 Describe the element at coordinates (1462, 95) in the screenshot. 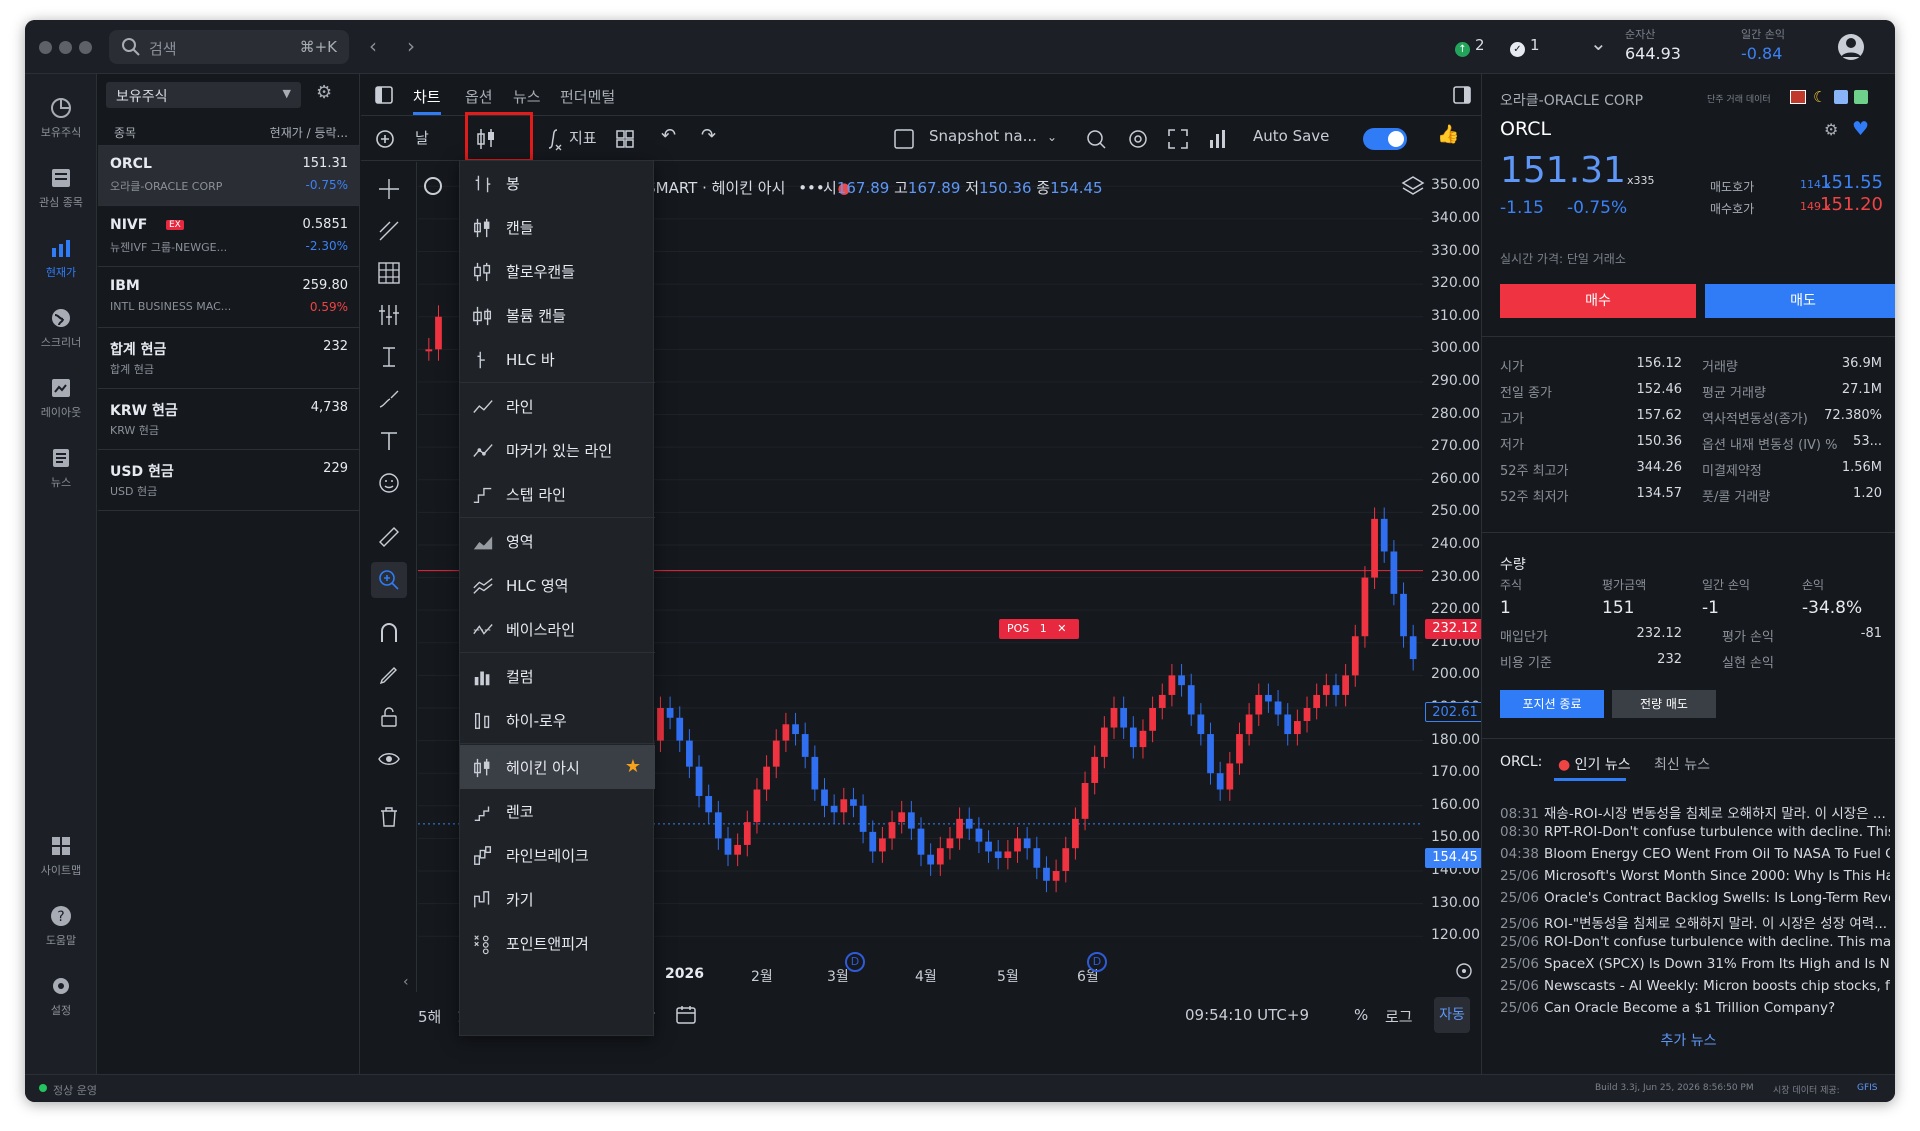

I see `right-panel-toggle-icon` at that location.